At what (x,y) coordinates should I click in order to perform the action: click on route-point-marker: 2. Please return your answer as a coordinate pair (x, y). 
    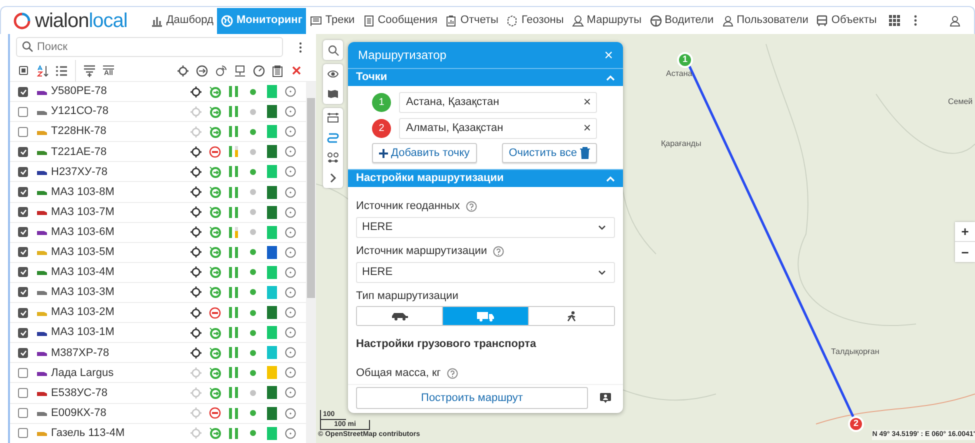
    Looking at the image, I should click on (856, 424).